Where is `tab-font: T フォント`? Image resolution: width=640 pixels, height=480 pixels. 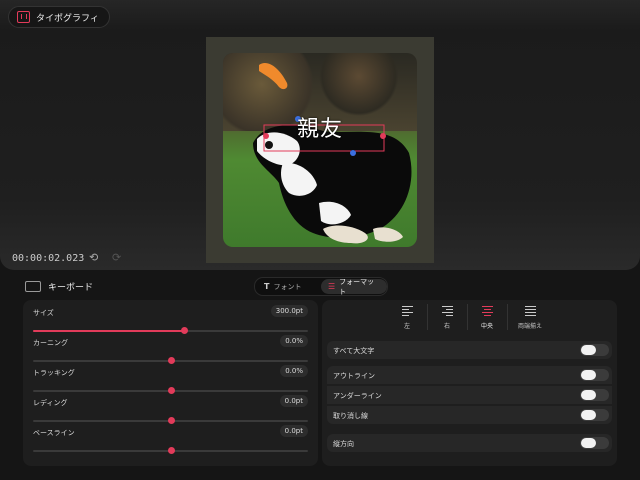 tab-font: T フォント is located at coordinates (282, 286).